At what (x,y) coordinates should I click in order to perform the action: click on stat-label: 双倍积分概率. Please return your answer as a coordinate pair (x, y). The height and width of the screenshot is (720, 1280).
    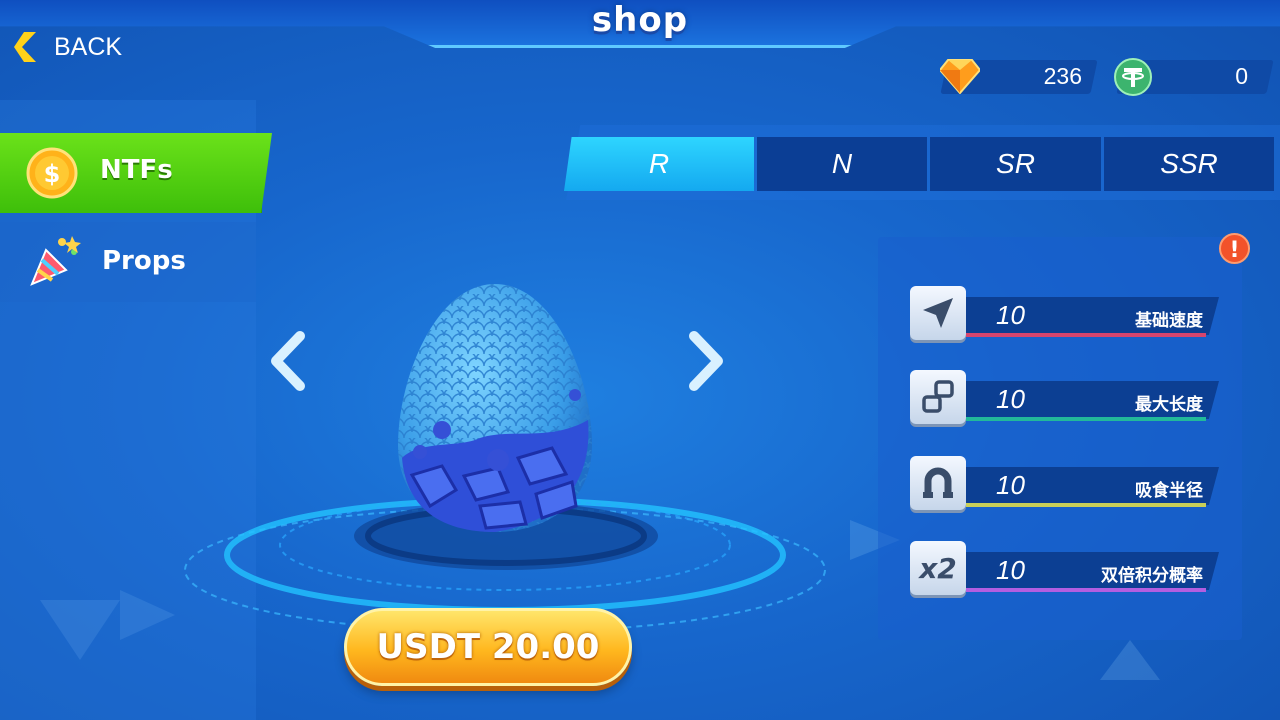
    Looking at the image, I should click on (1152, 576).